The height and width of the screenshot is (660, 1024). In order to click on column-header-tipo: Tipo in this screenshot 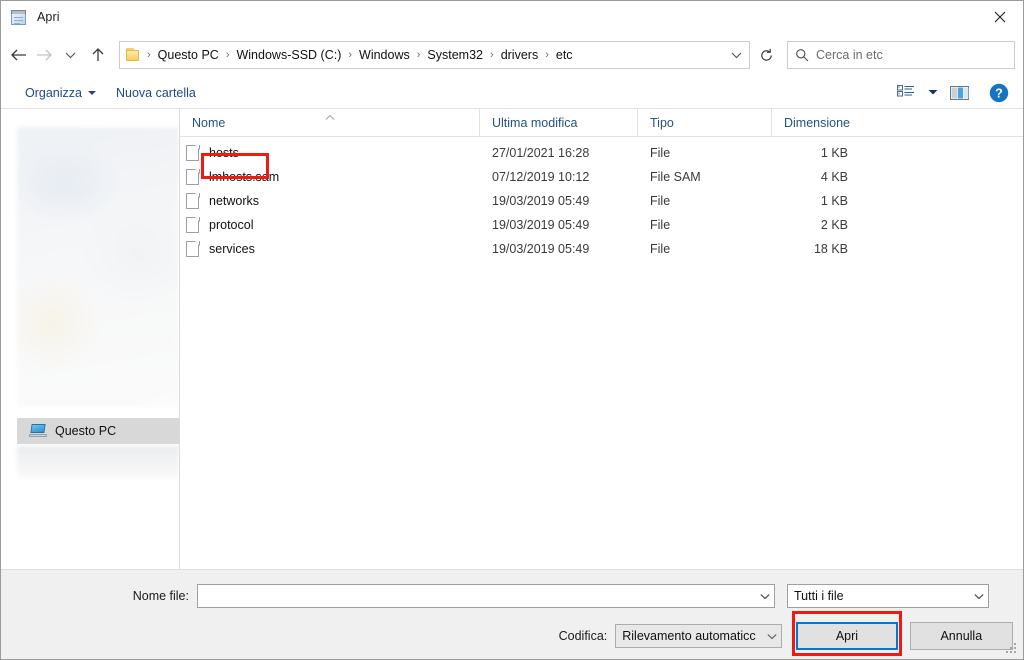, I will do `click(705, 122)`.